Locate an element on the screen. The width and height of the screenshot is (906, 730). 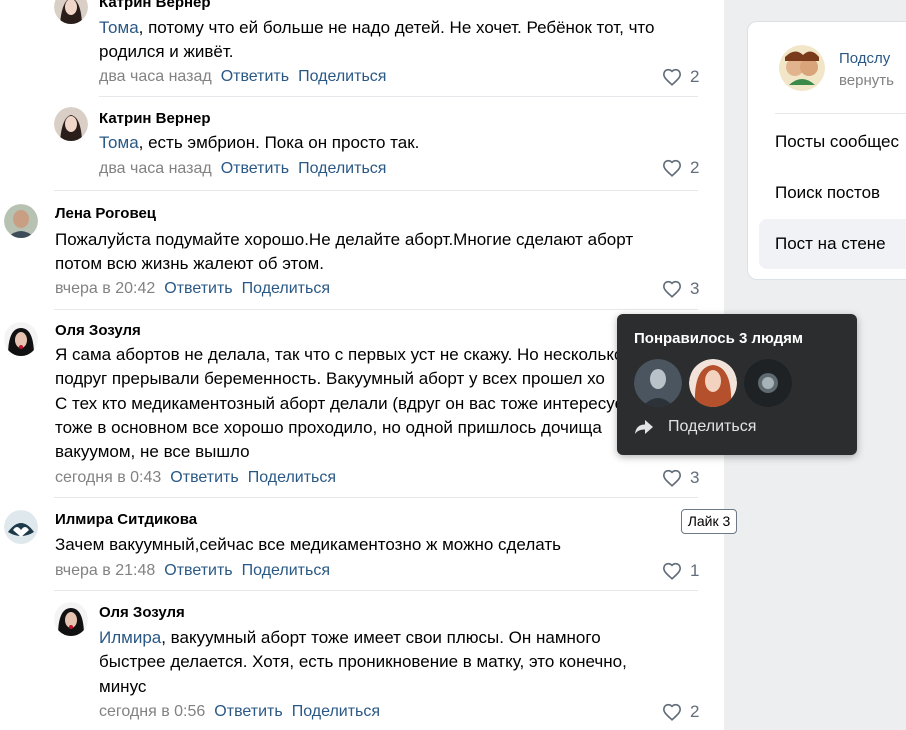
tooltip-title: Понравилось 3 людям is located at coordinates (718, 338).